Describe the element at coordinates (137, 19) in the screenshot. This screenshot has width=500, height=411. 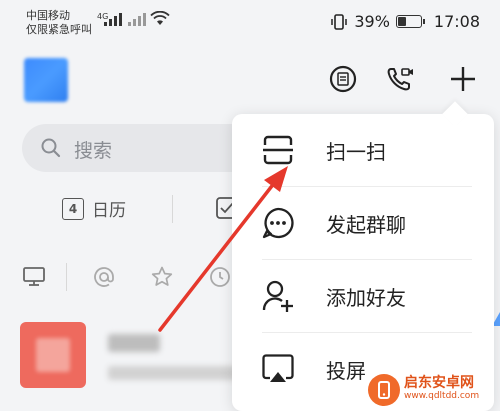
I see `signal-2-icon` at that location.